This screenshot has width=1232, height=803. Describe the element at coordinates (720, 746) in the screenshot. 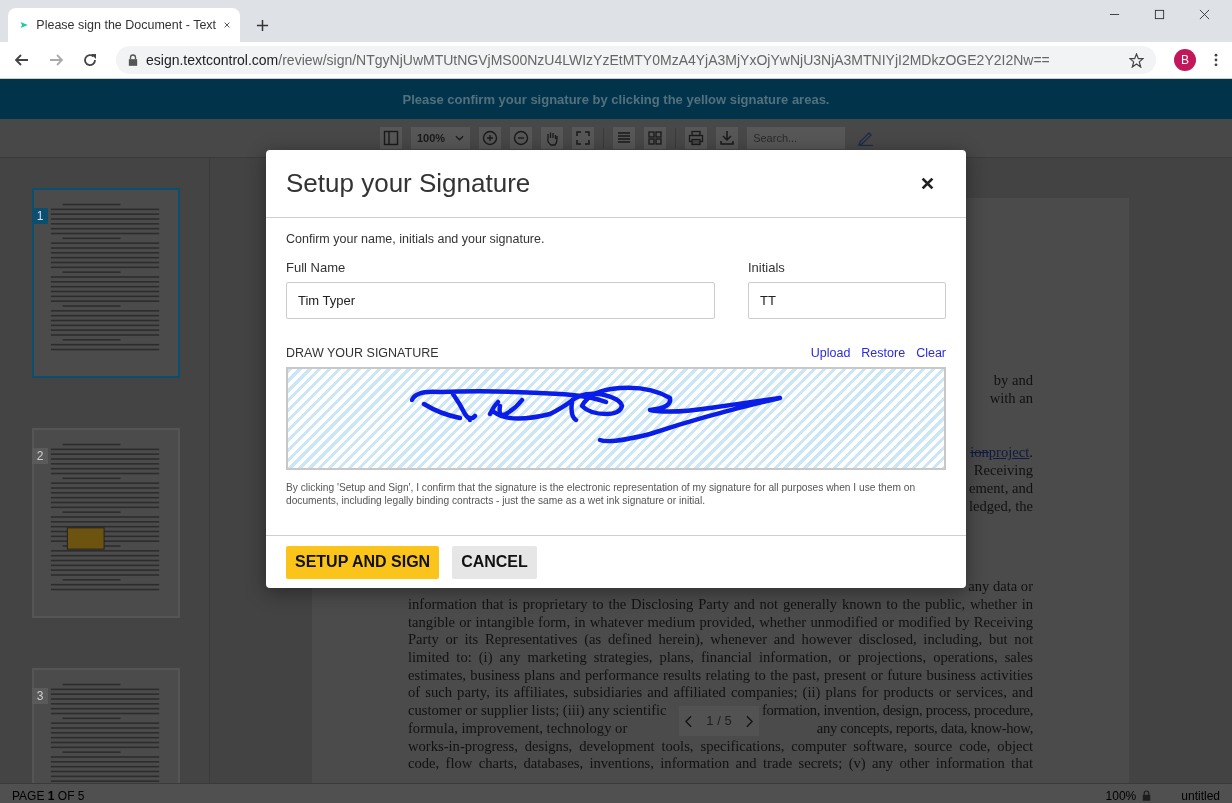

I see `document-text: works-in-progress, designs, development tools, specifications, computer software, source code, object` at that location.